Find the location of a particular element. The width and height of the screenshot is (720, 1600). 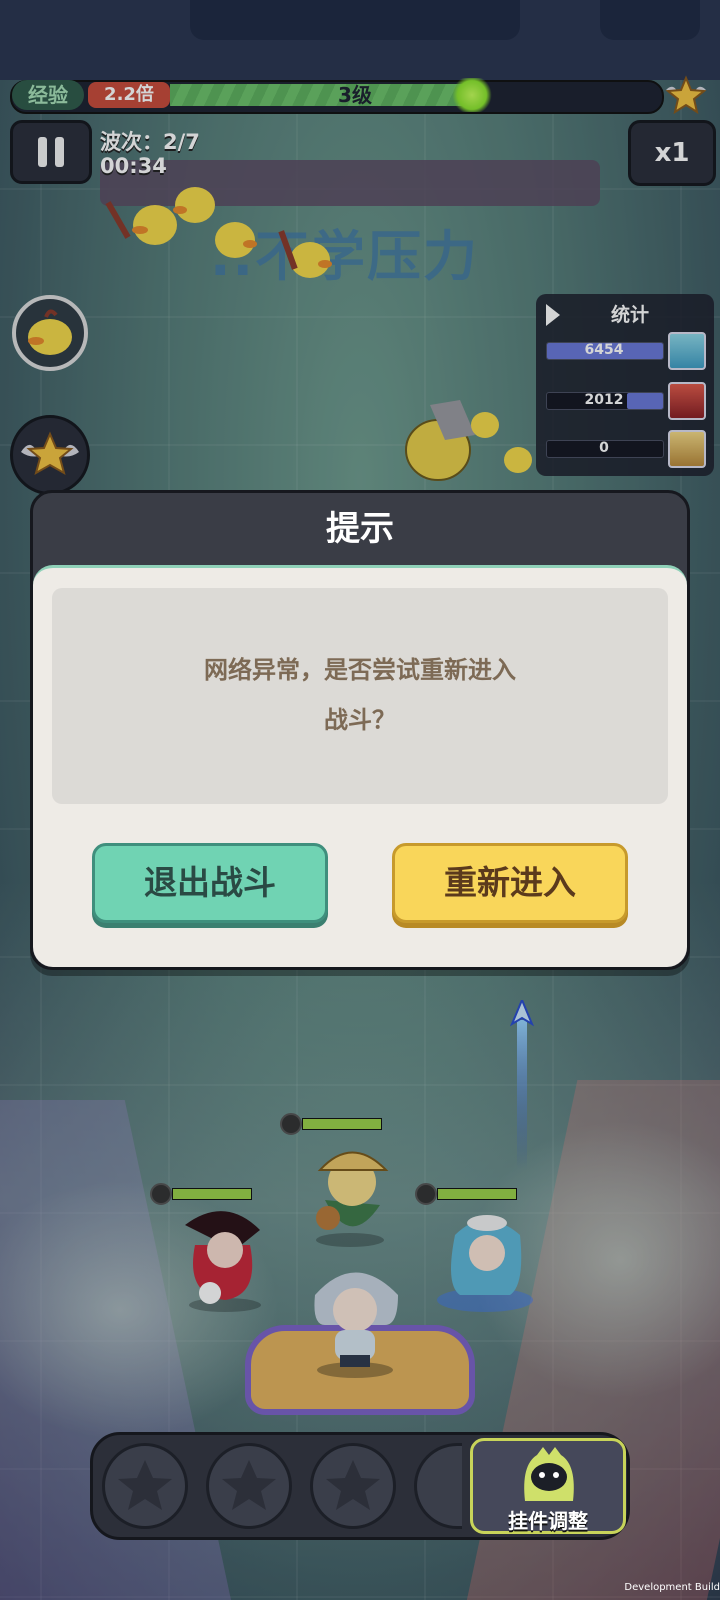

dialog-message-box is located at coordinates (360, 696).